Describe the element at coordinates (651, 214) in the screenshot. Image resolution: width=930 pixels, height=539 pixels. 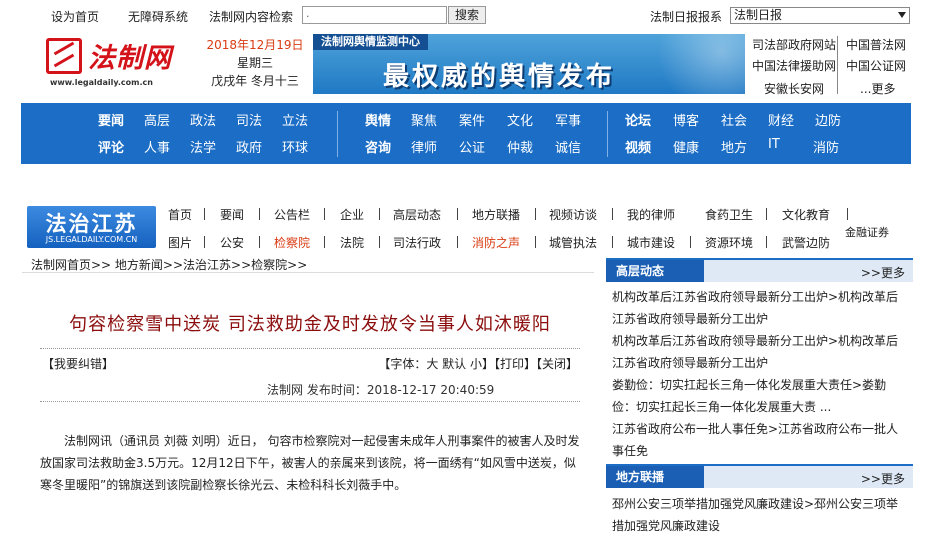
I see `channel-nav-item: 我的律师` at that location.